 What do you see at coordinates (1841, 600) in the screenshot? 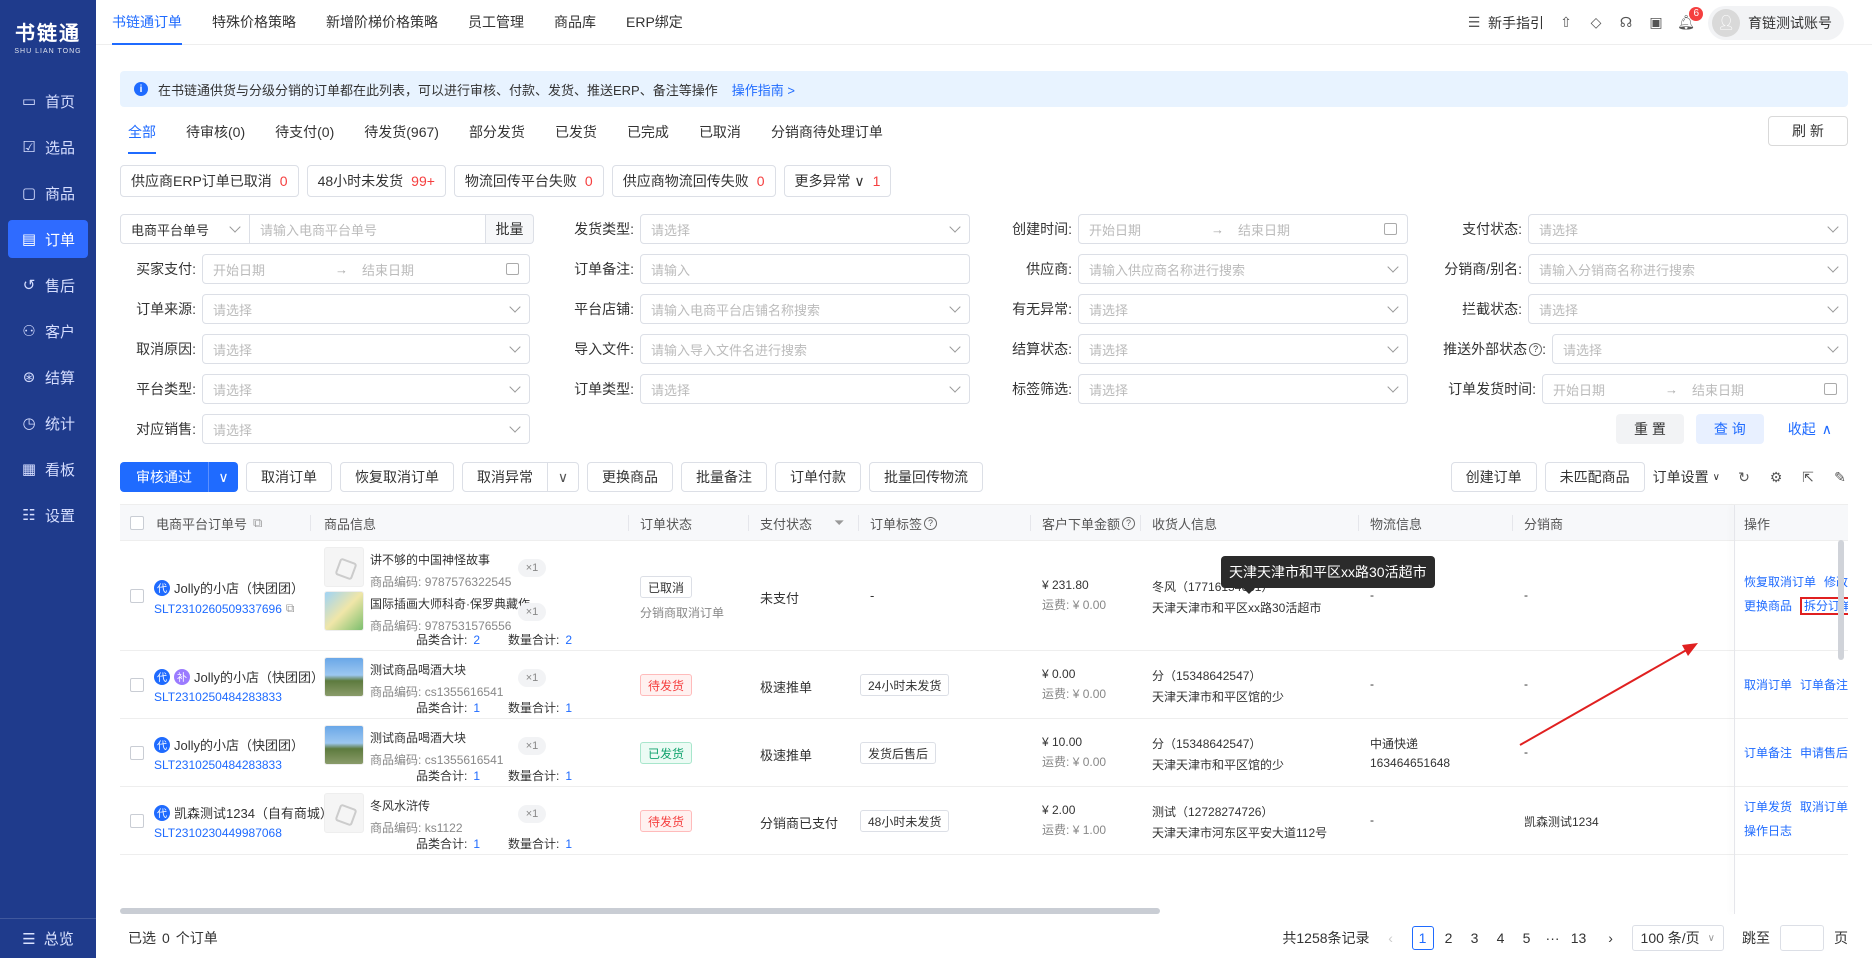
I see `vertical-scrollbar` at bounding box center [1841, 600].